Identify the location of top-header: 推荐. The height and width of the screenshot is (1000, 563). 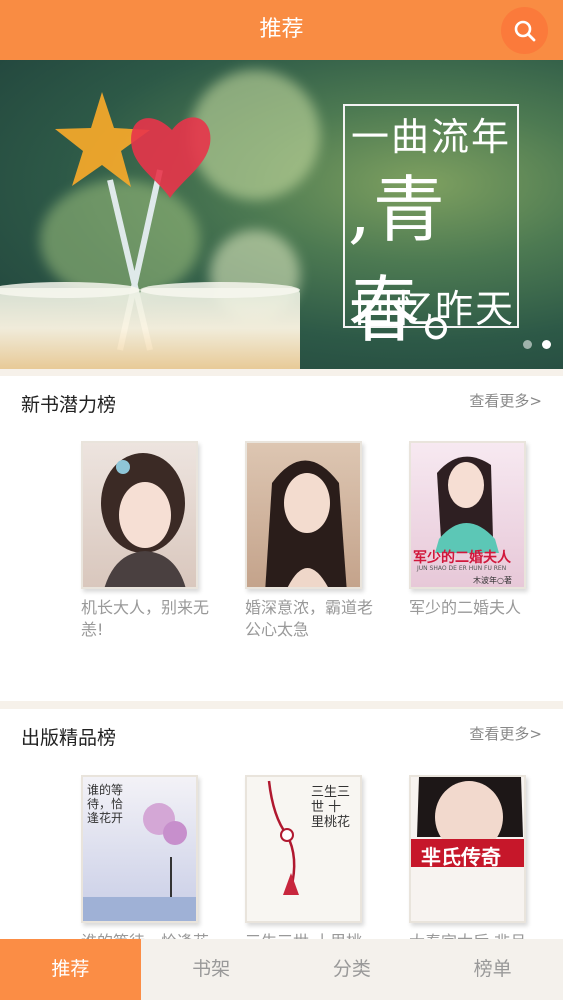
(281, 30).